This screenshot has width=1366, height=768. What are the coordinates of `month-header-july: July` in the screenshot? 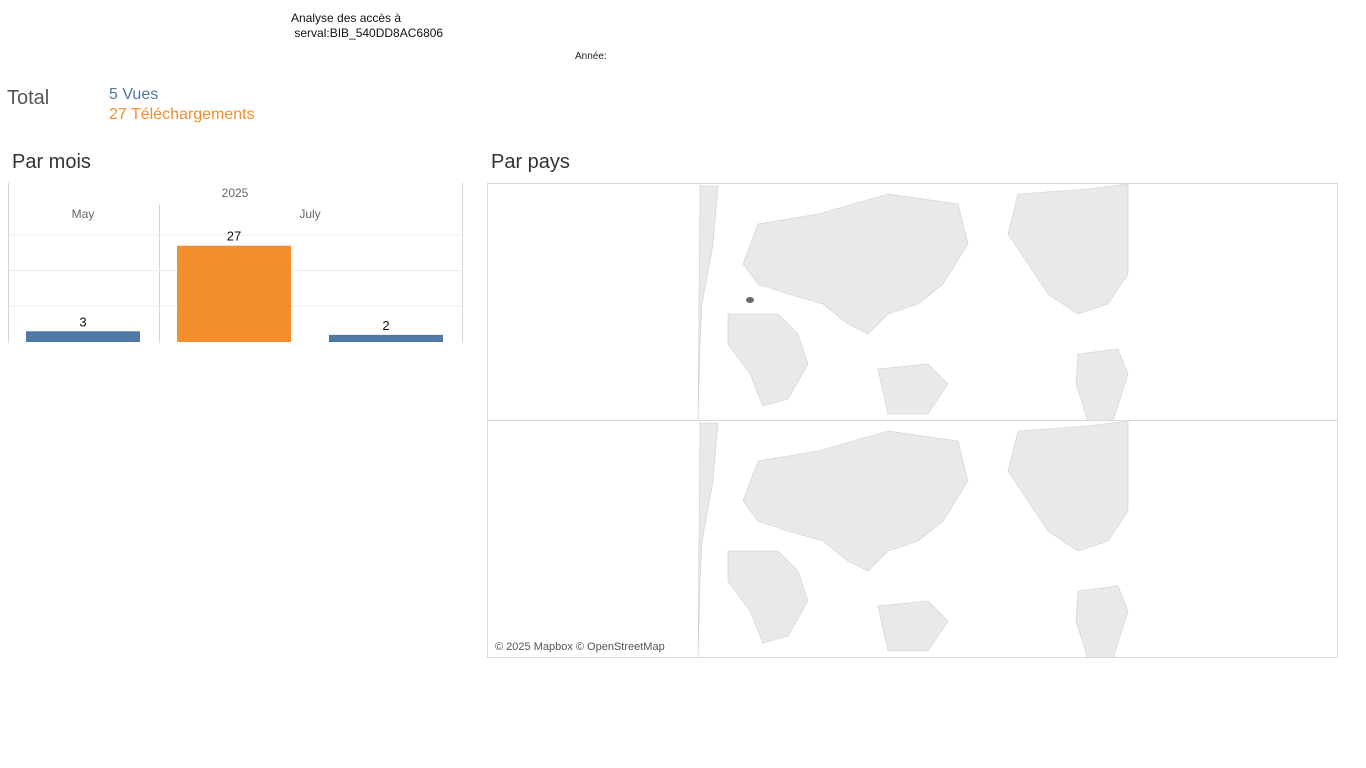 It's located at (309, 214).